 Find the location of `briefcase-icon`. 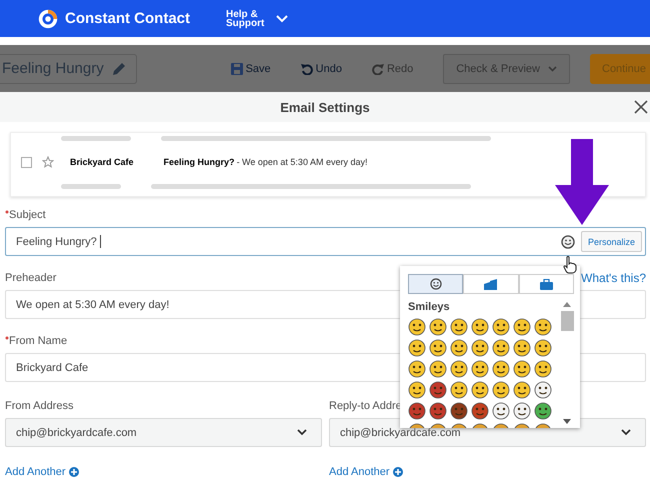

briefcase-icon is located at coordinates (546, 284).